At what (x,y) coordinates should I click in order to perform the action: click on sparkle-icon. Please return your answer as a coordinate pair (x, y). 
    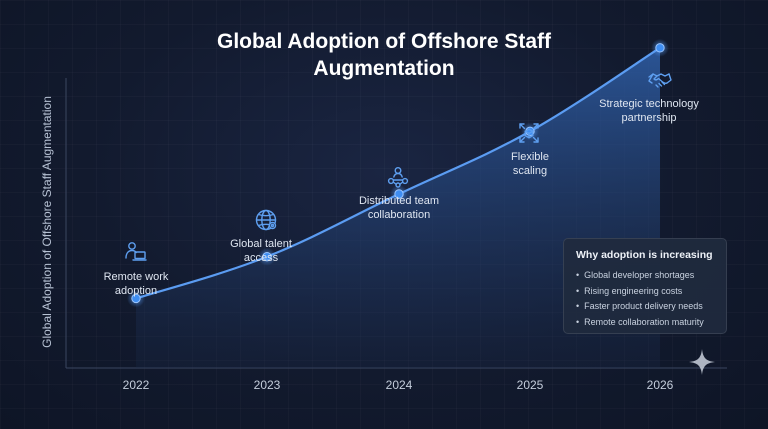
    Looking at the image, I should click on (702, 362).